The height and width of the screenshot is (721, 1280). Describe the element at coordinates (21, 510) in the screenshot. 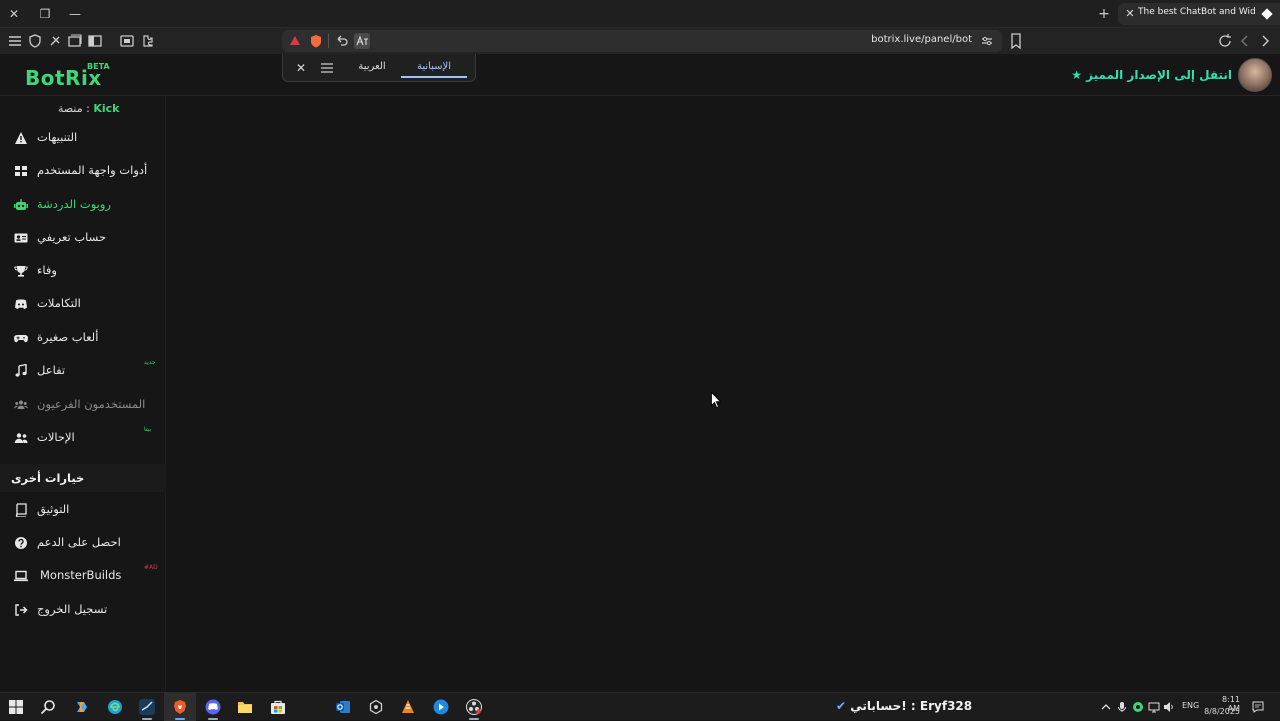

I see `book-icon` at that location.